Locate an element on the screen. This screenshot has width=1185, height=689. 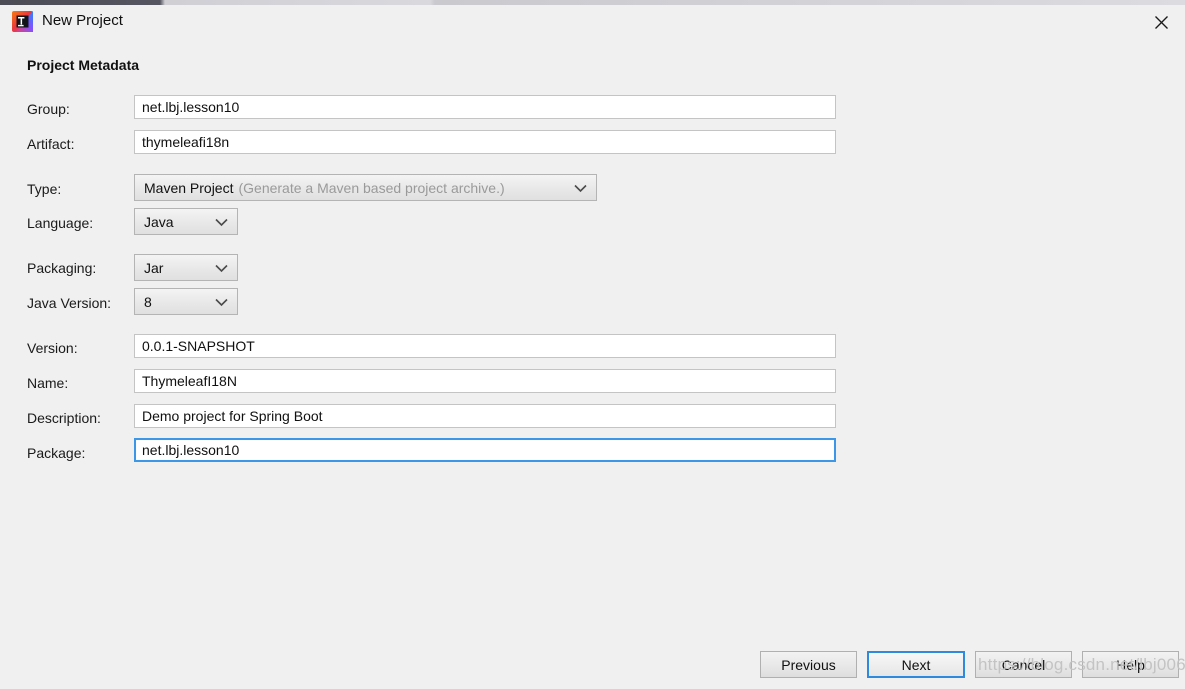
label-language: Language: is located at coordinates (60, 223).